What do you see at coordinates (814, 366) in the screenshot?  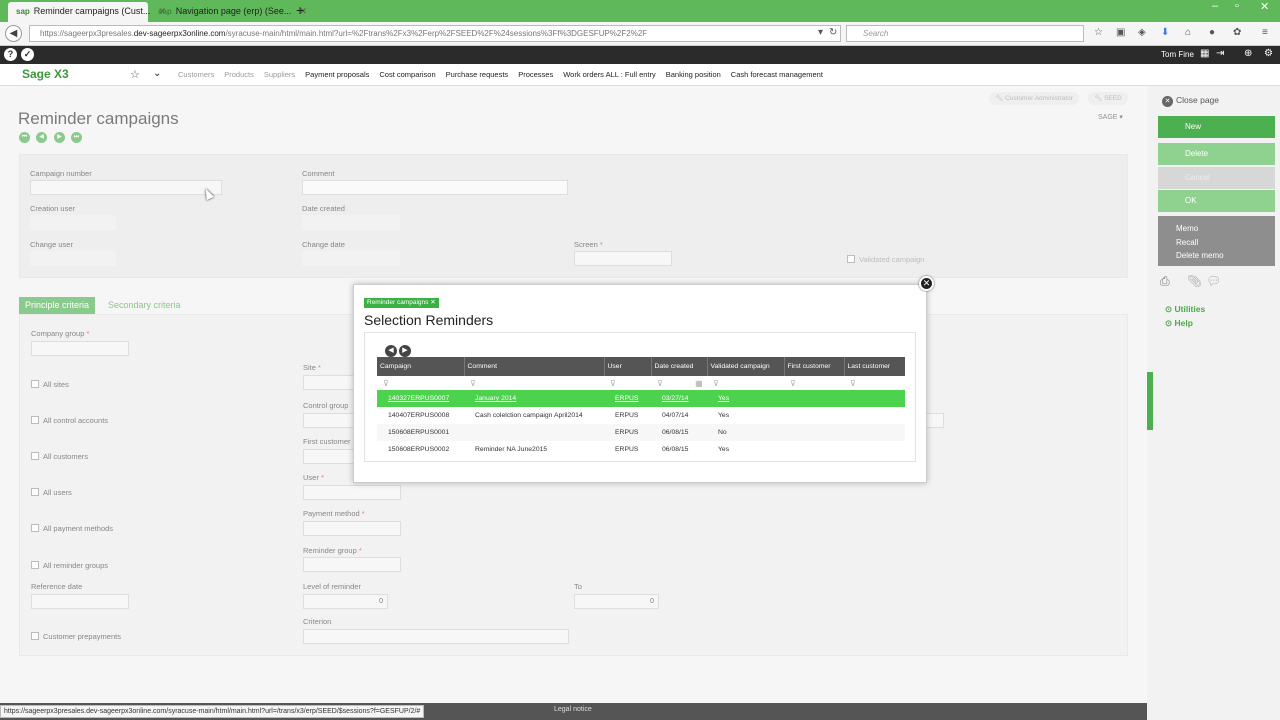 I see `column-header-first-customer: First customer` at bounding box center [814, 366].